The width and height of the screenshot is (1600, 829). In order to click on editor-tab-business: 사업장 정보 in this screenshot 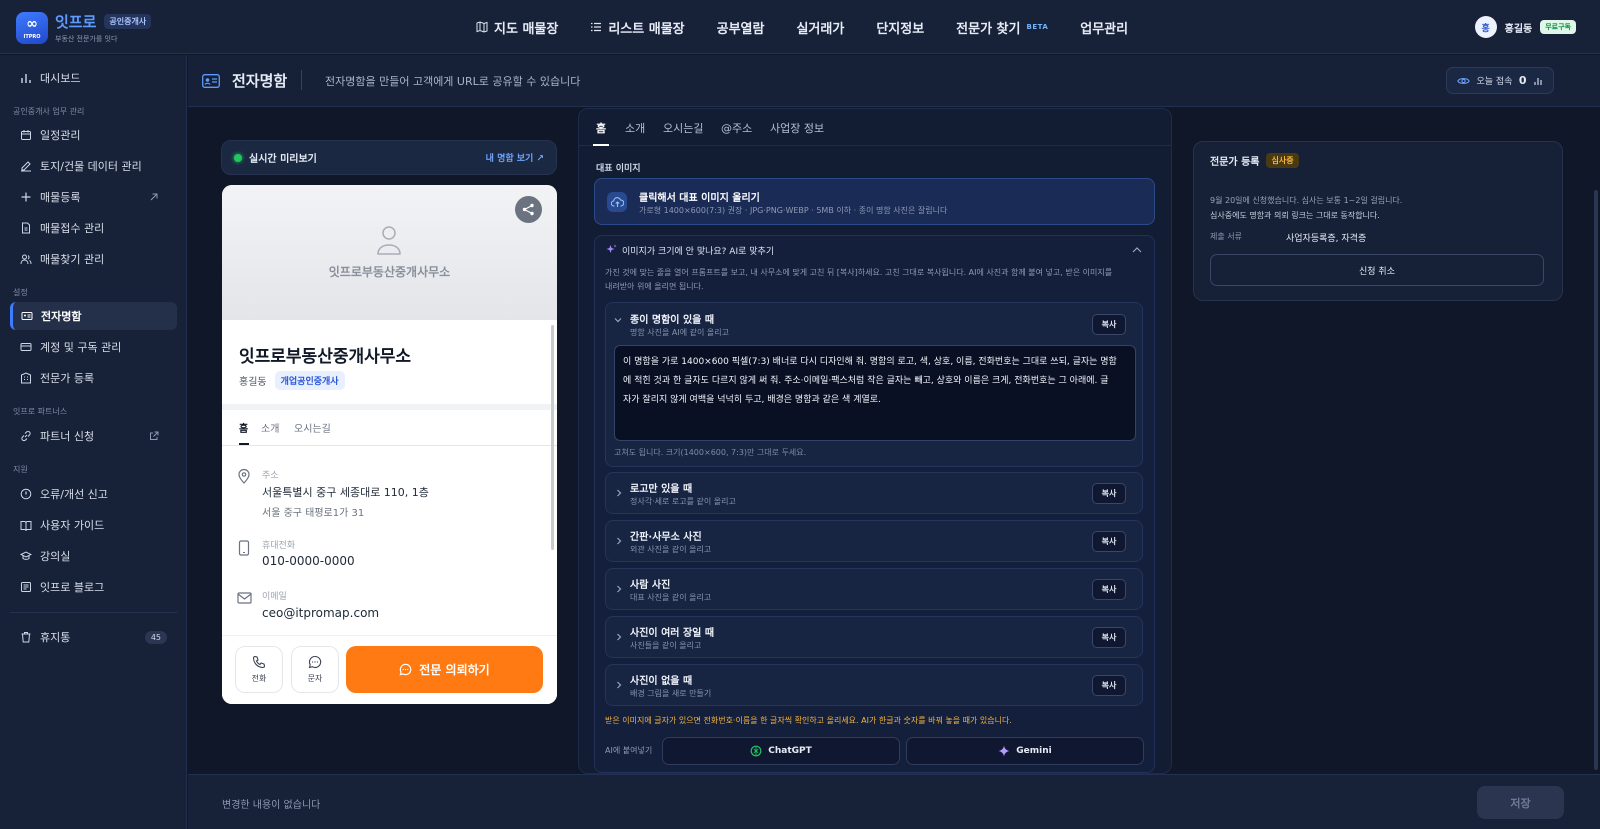, I will do `click(797, 128)`.